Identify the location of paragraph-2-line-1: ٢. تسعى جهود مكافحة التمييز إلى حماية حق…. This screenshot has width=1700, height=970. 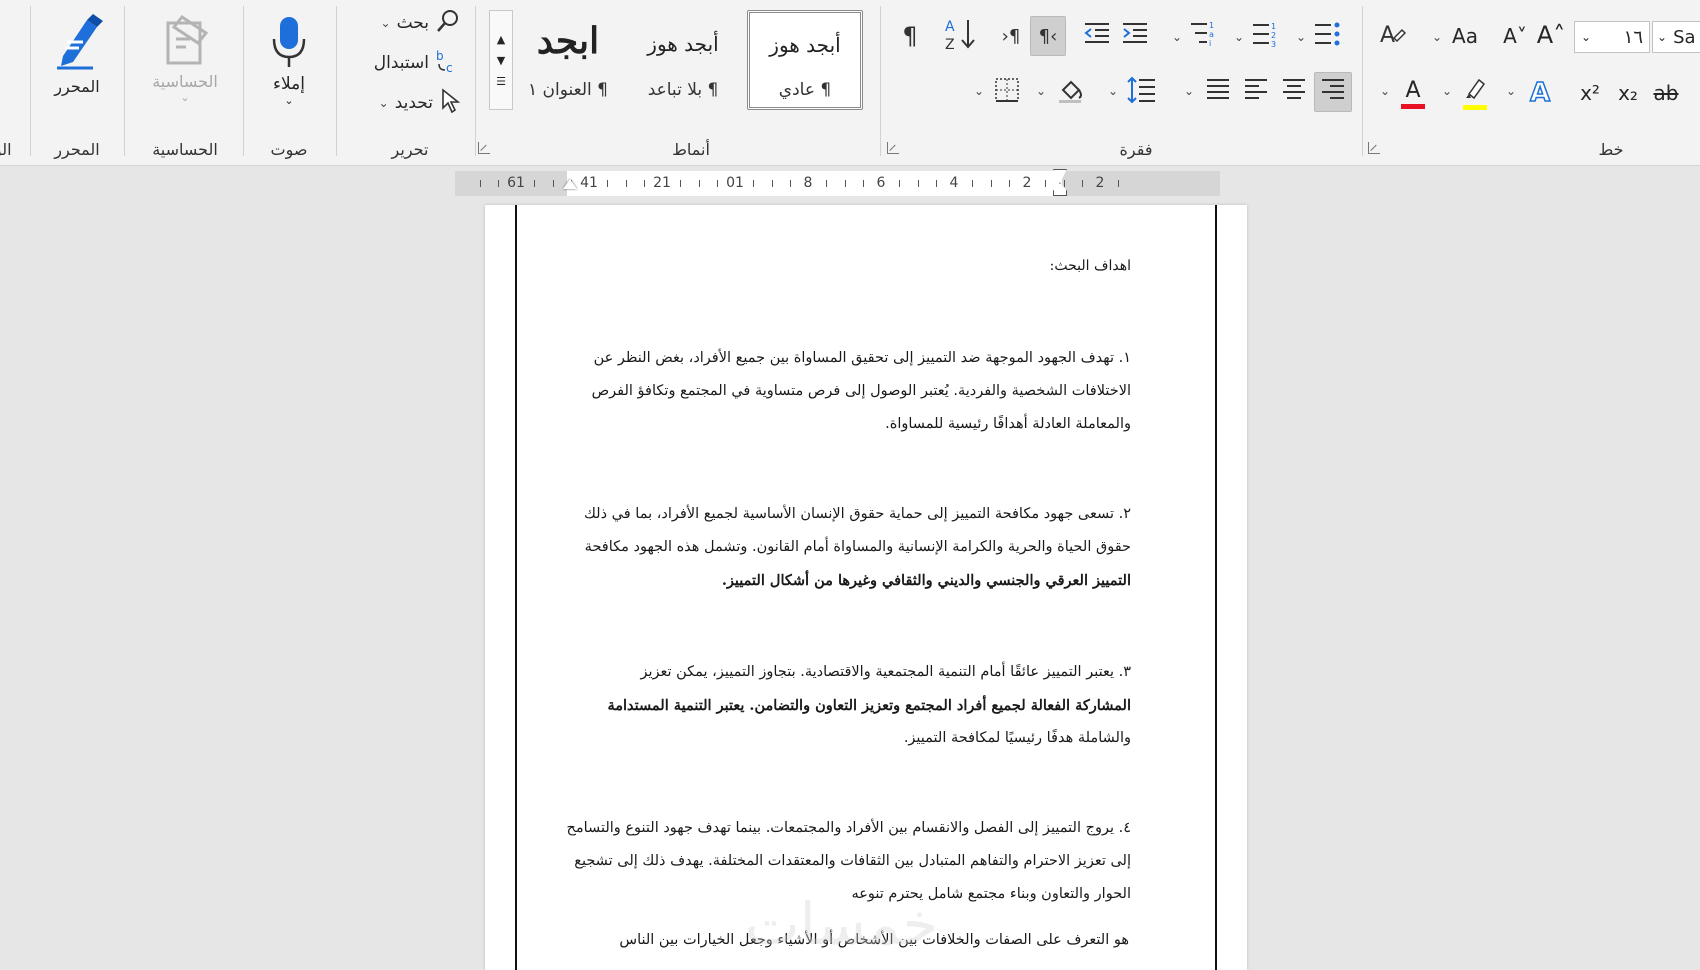
(857, 514).